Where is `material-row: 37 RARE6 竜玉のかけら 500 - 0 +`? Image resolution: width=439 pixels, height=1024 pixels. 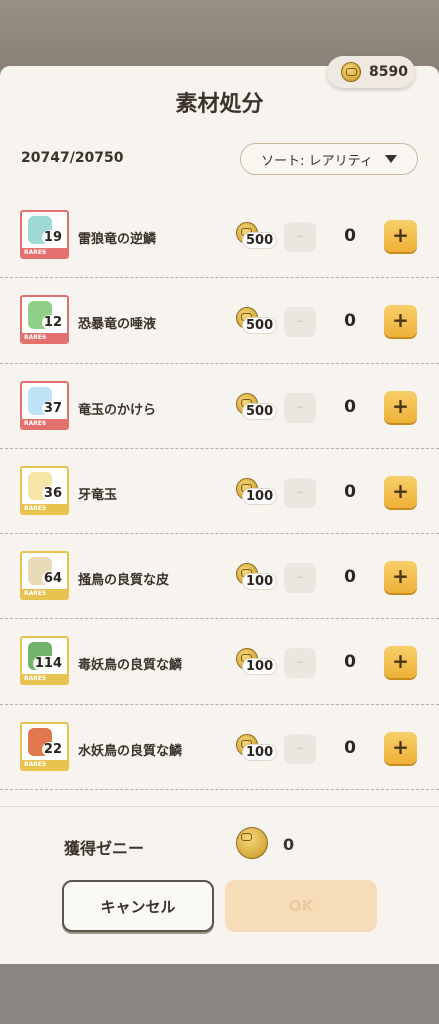
material-row: 37 RARE6 竜玉のかけら 500 - 0 + is located at coordinates (219, 406).